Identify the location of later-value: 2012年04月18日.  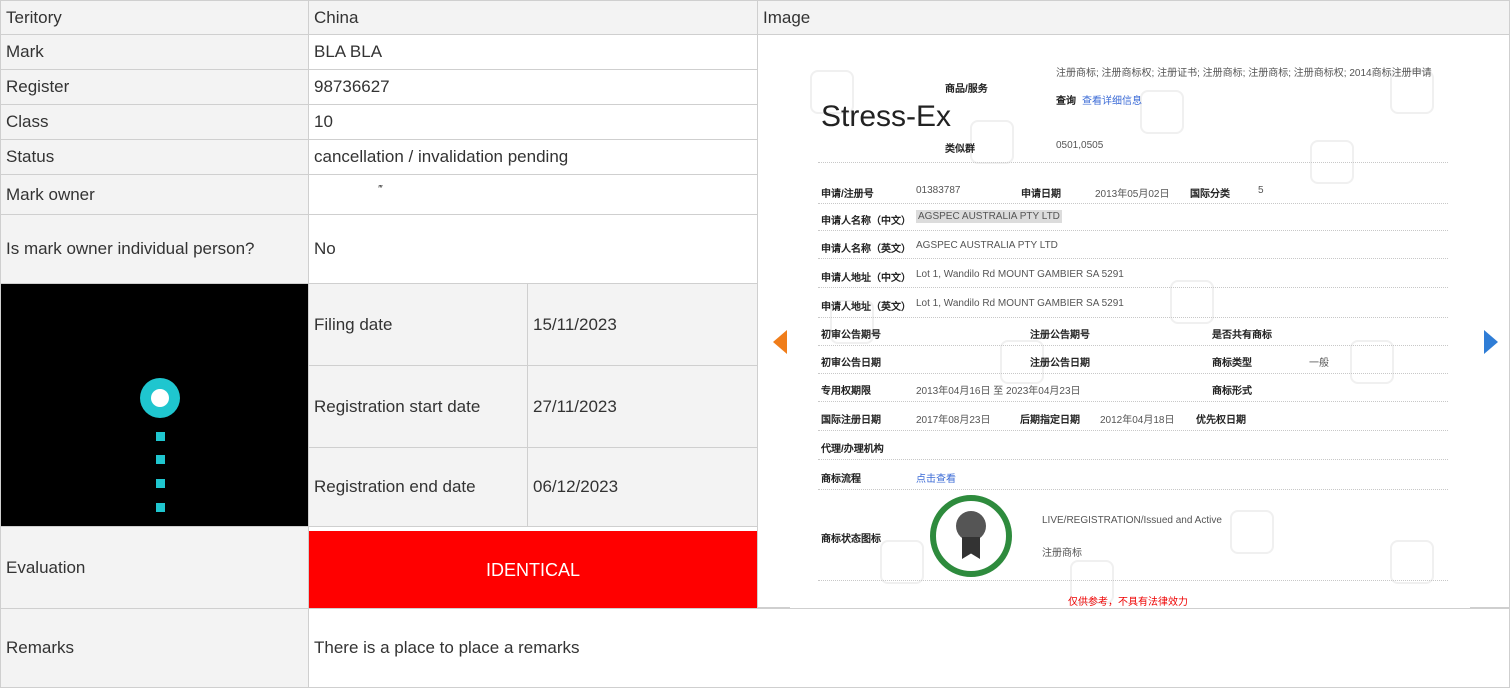
(1137, 420).